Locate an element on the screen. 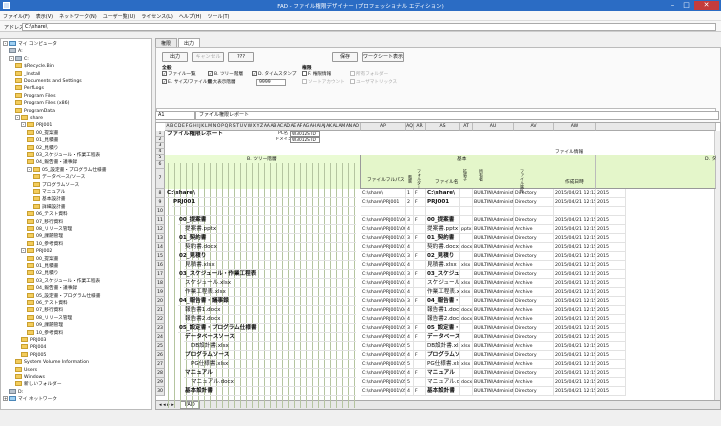  tree-node: 07_移行資料 is located at coordinates (45, 310).